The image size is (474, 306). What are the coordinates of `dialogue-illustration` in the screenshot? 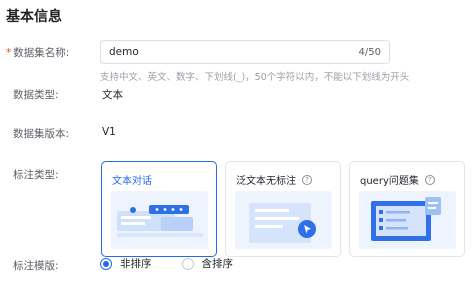 It's located at (159, 220).